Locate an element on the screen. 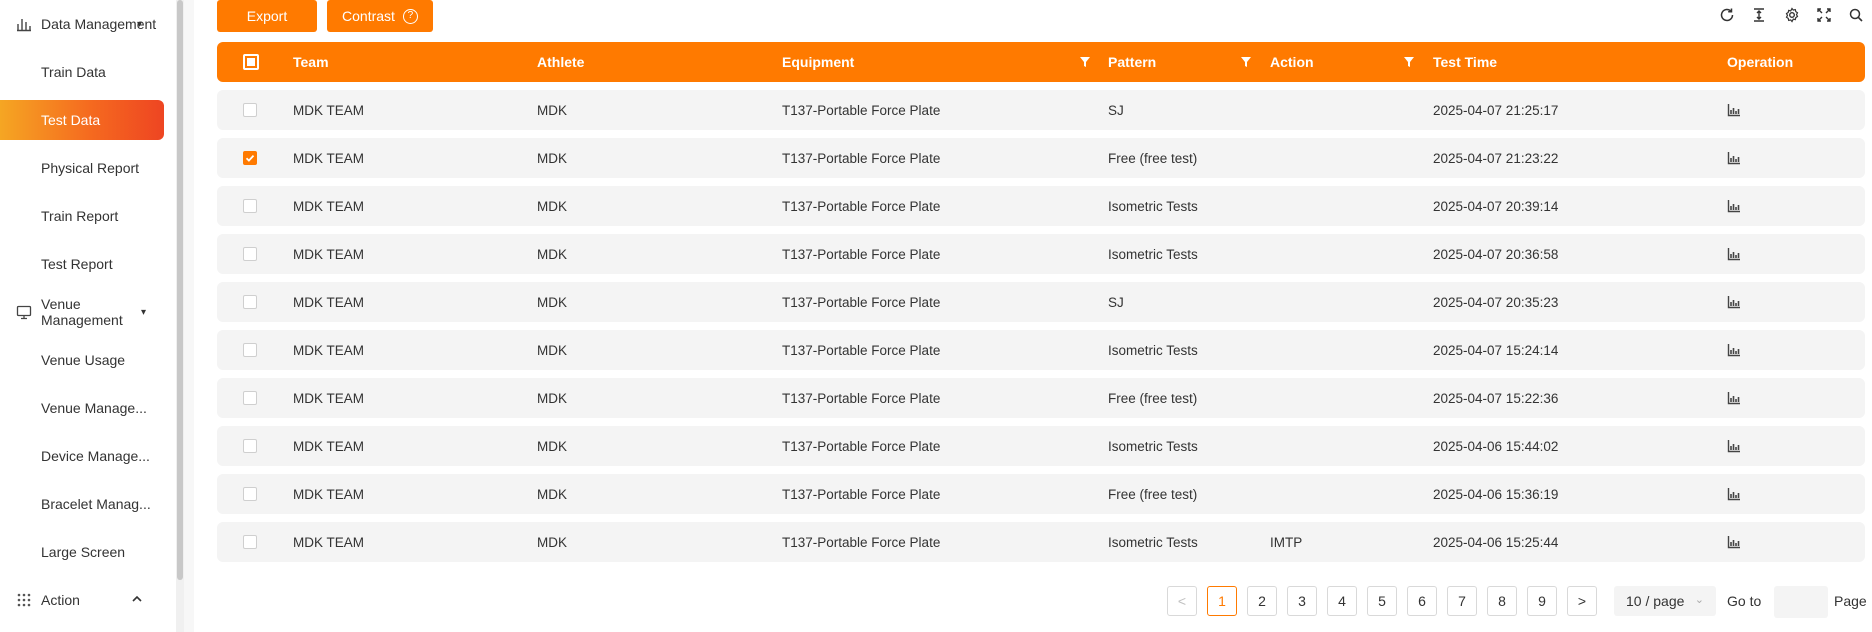 This screenshot has width=1872, height=632. cell-test-time: 2025-04-07 20:35:23 is located at coordinates (1496, 302).